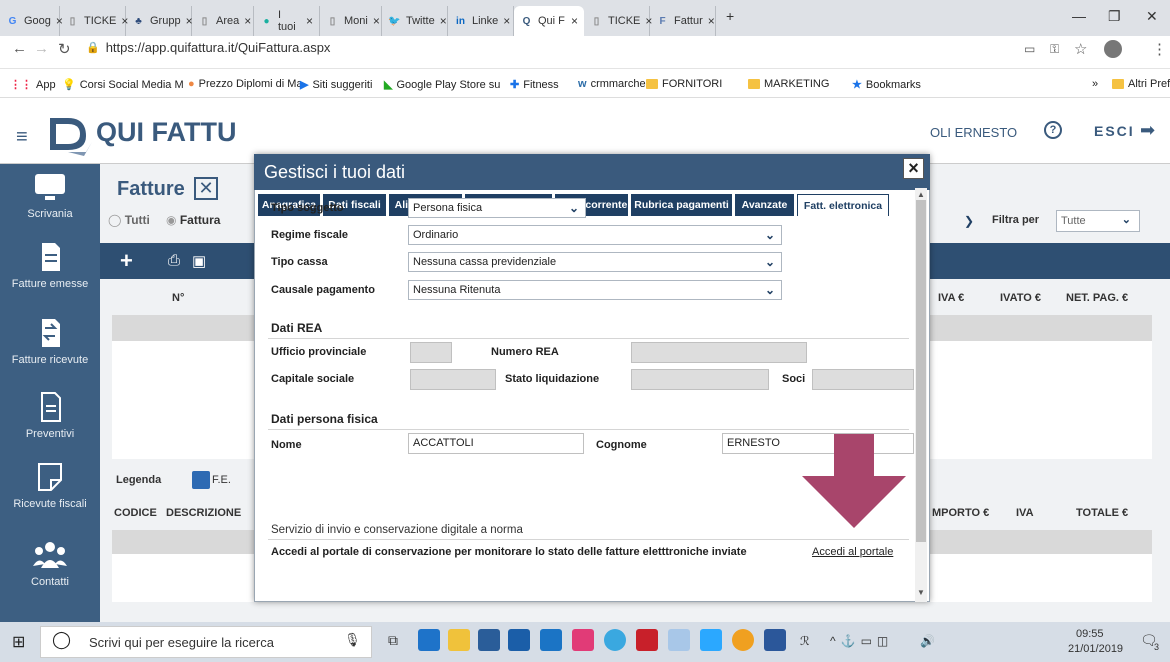  I want to click on store-icon, so click(519, 640).